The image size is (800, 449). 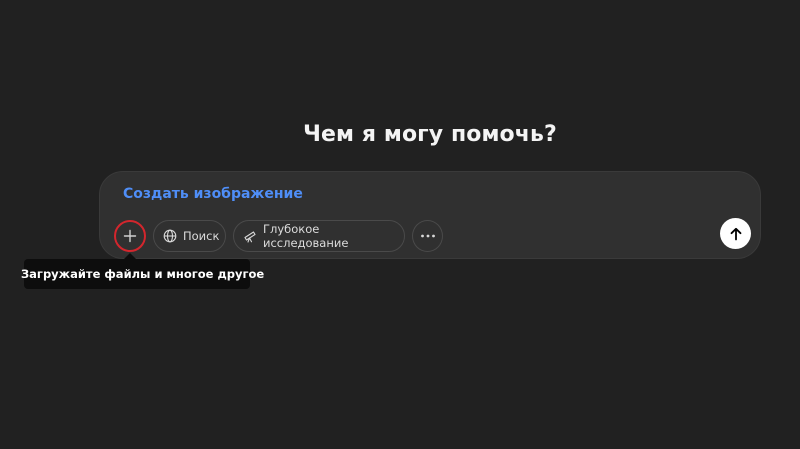 I want to click on tooltip-text: Загружайте файлы и многое другое, so click(x=143, y=274).